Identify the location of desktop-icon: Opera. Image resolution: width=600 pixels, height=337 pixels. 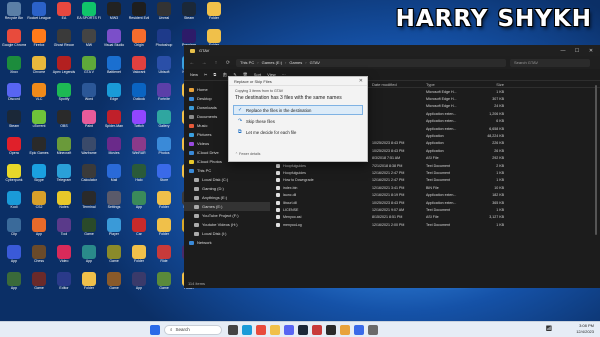
(14, 150).